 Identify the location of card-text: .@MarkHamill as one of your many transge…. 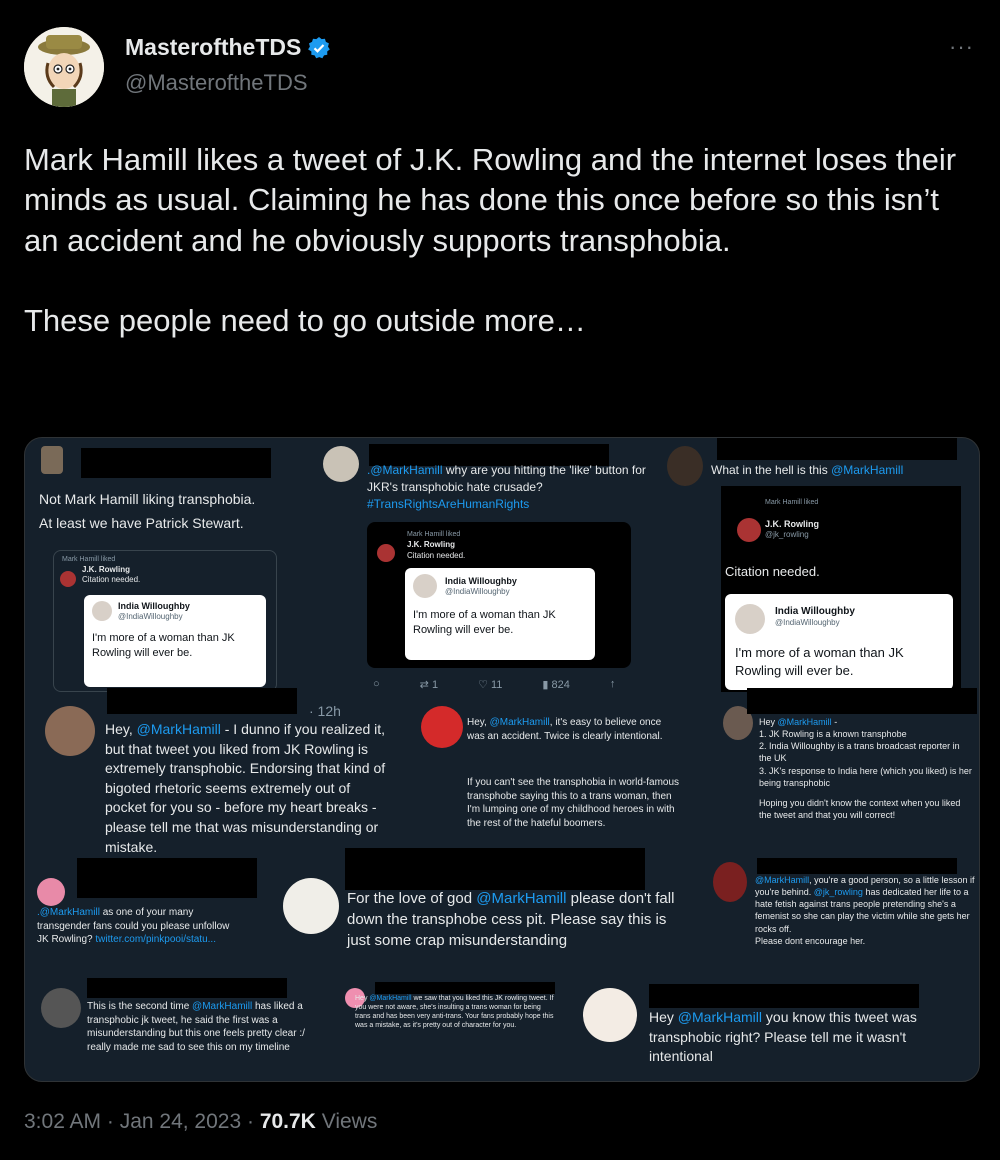
(133, 926).